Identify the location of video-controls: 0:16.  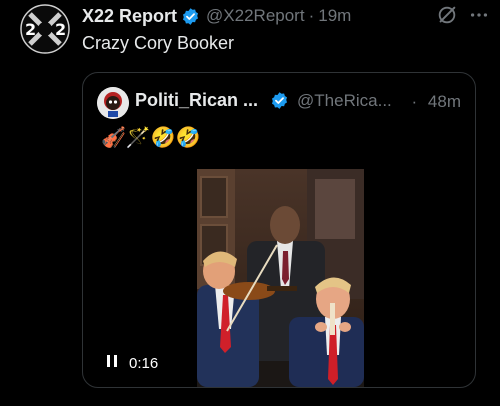
(131, 363).